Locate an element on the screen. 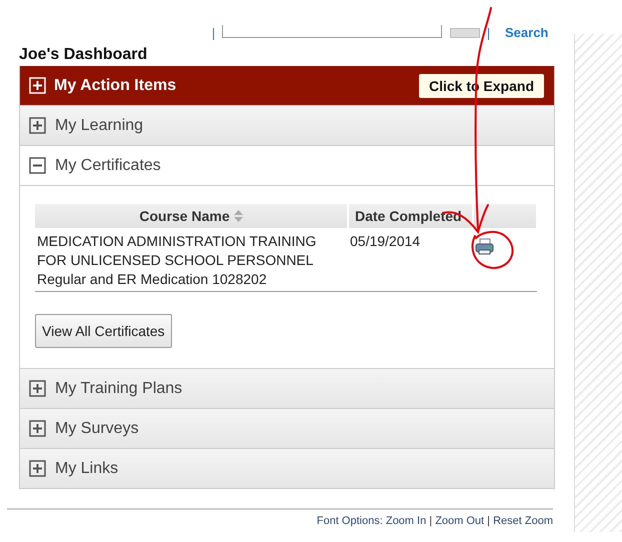 The height and width of the screenshot is (542, 622). printer-icon is located at coordinates (484, 246).